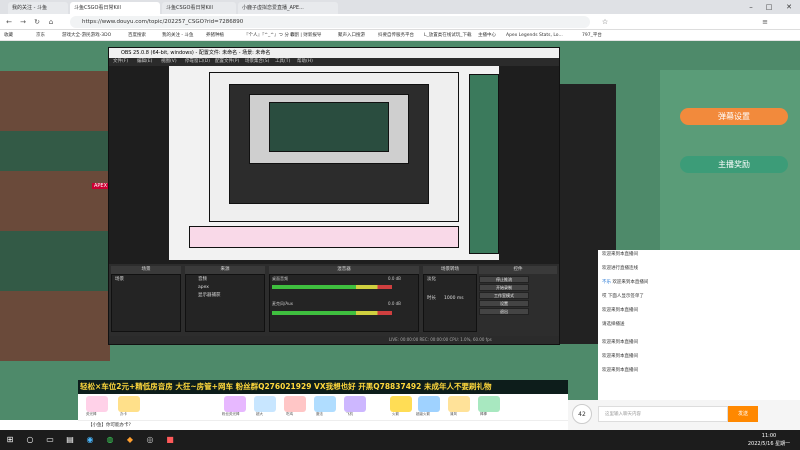  Describe the element at coordinates (269, 35) in the screenshot. I see `bookmark-item: 『个人』『^_^』つ 分 ロ` at that location.